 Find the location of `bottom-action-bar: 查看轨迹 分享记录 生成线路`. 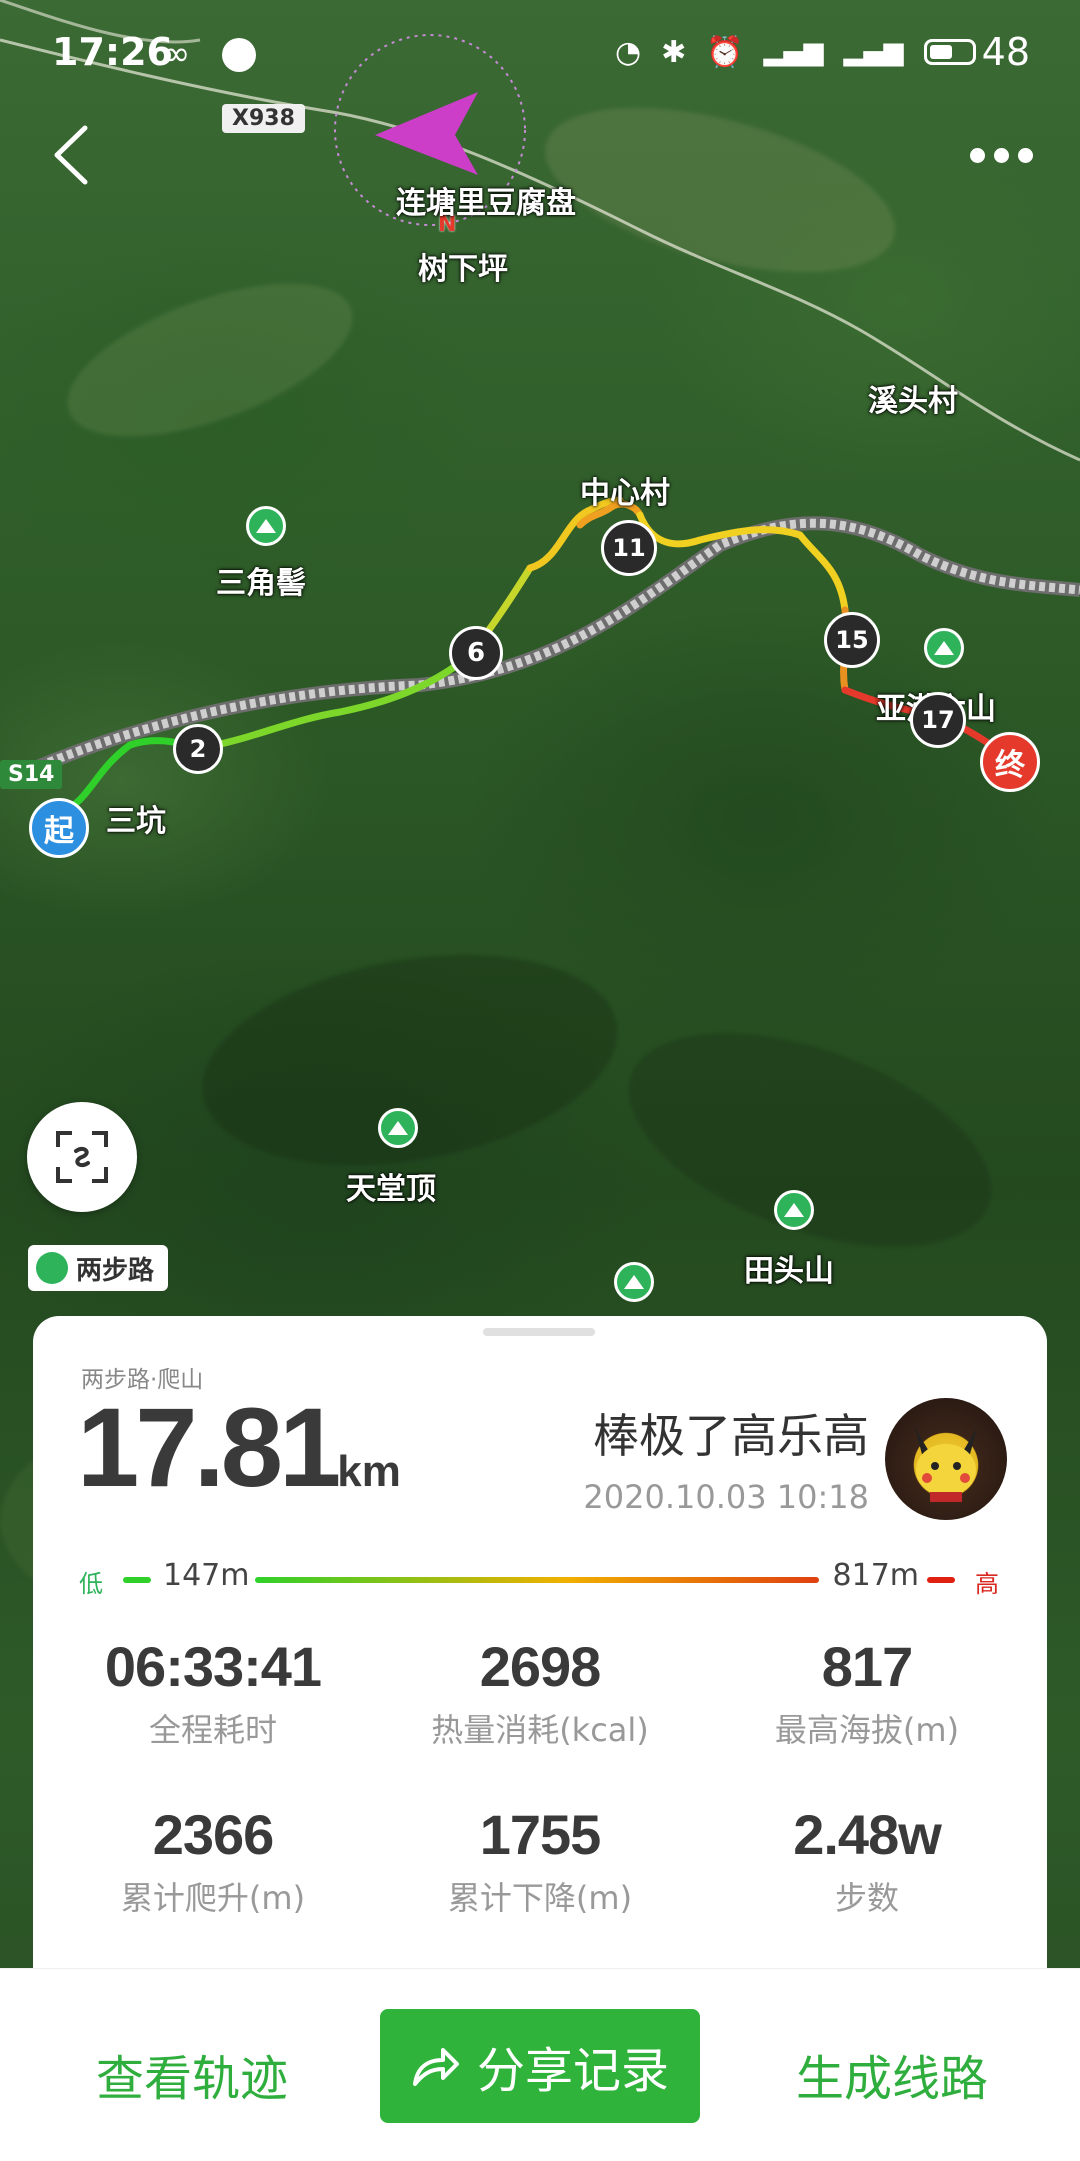

bottom-action-bar: 查看轨迹 分享记录 生成线路 is located at coordinates (540, 2064).